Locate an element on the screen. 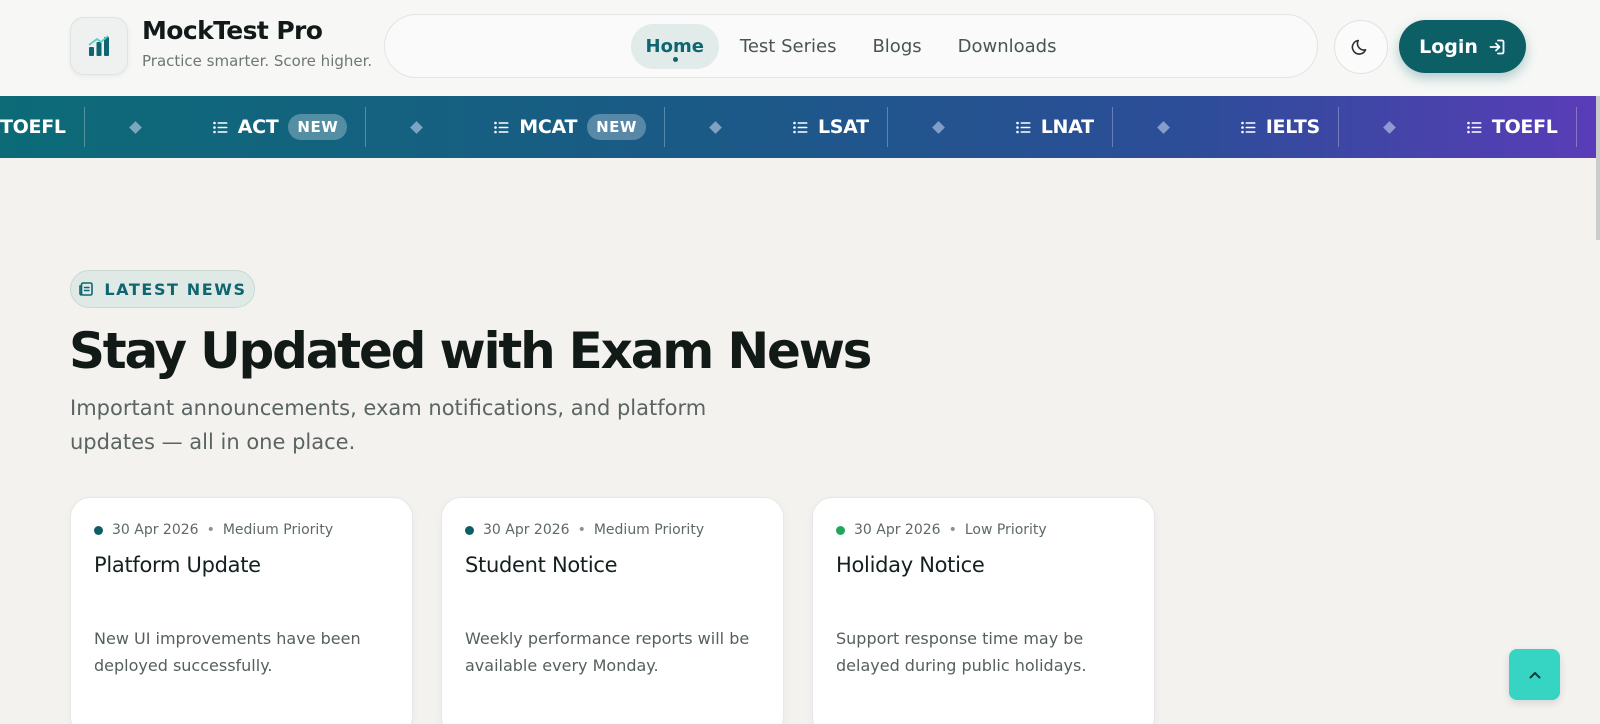  nav-item-test-series: Test Series is located at coordinates (788, 46).